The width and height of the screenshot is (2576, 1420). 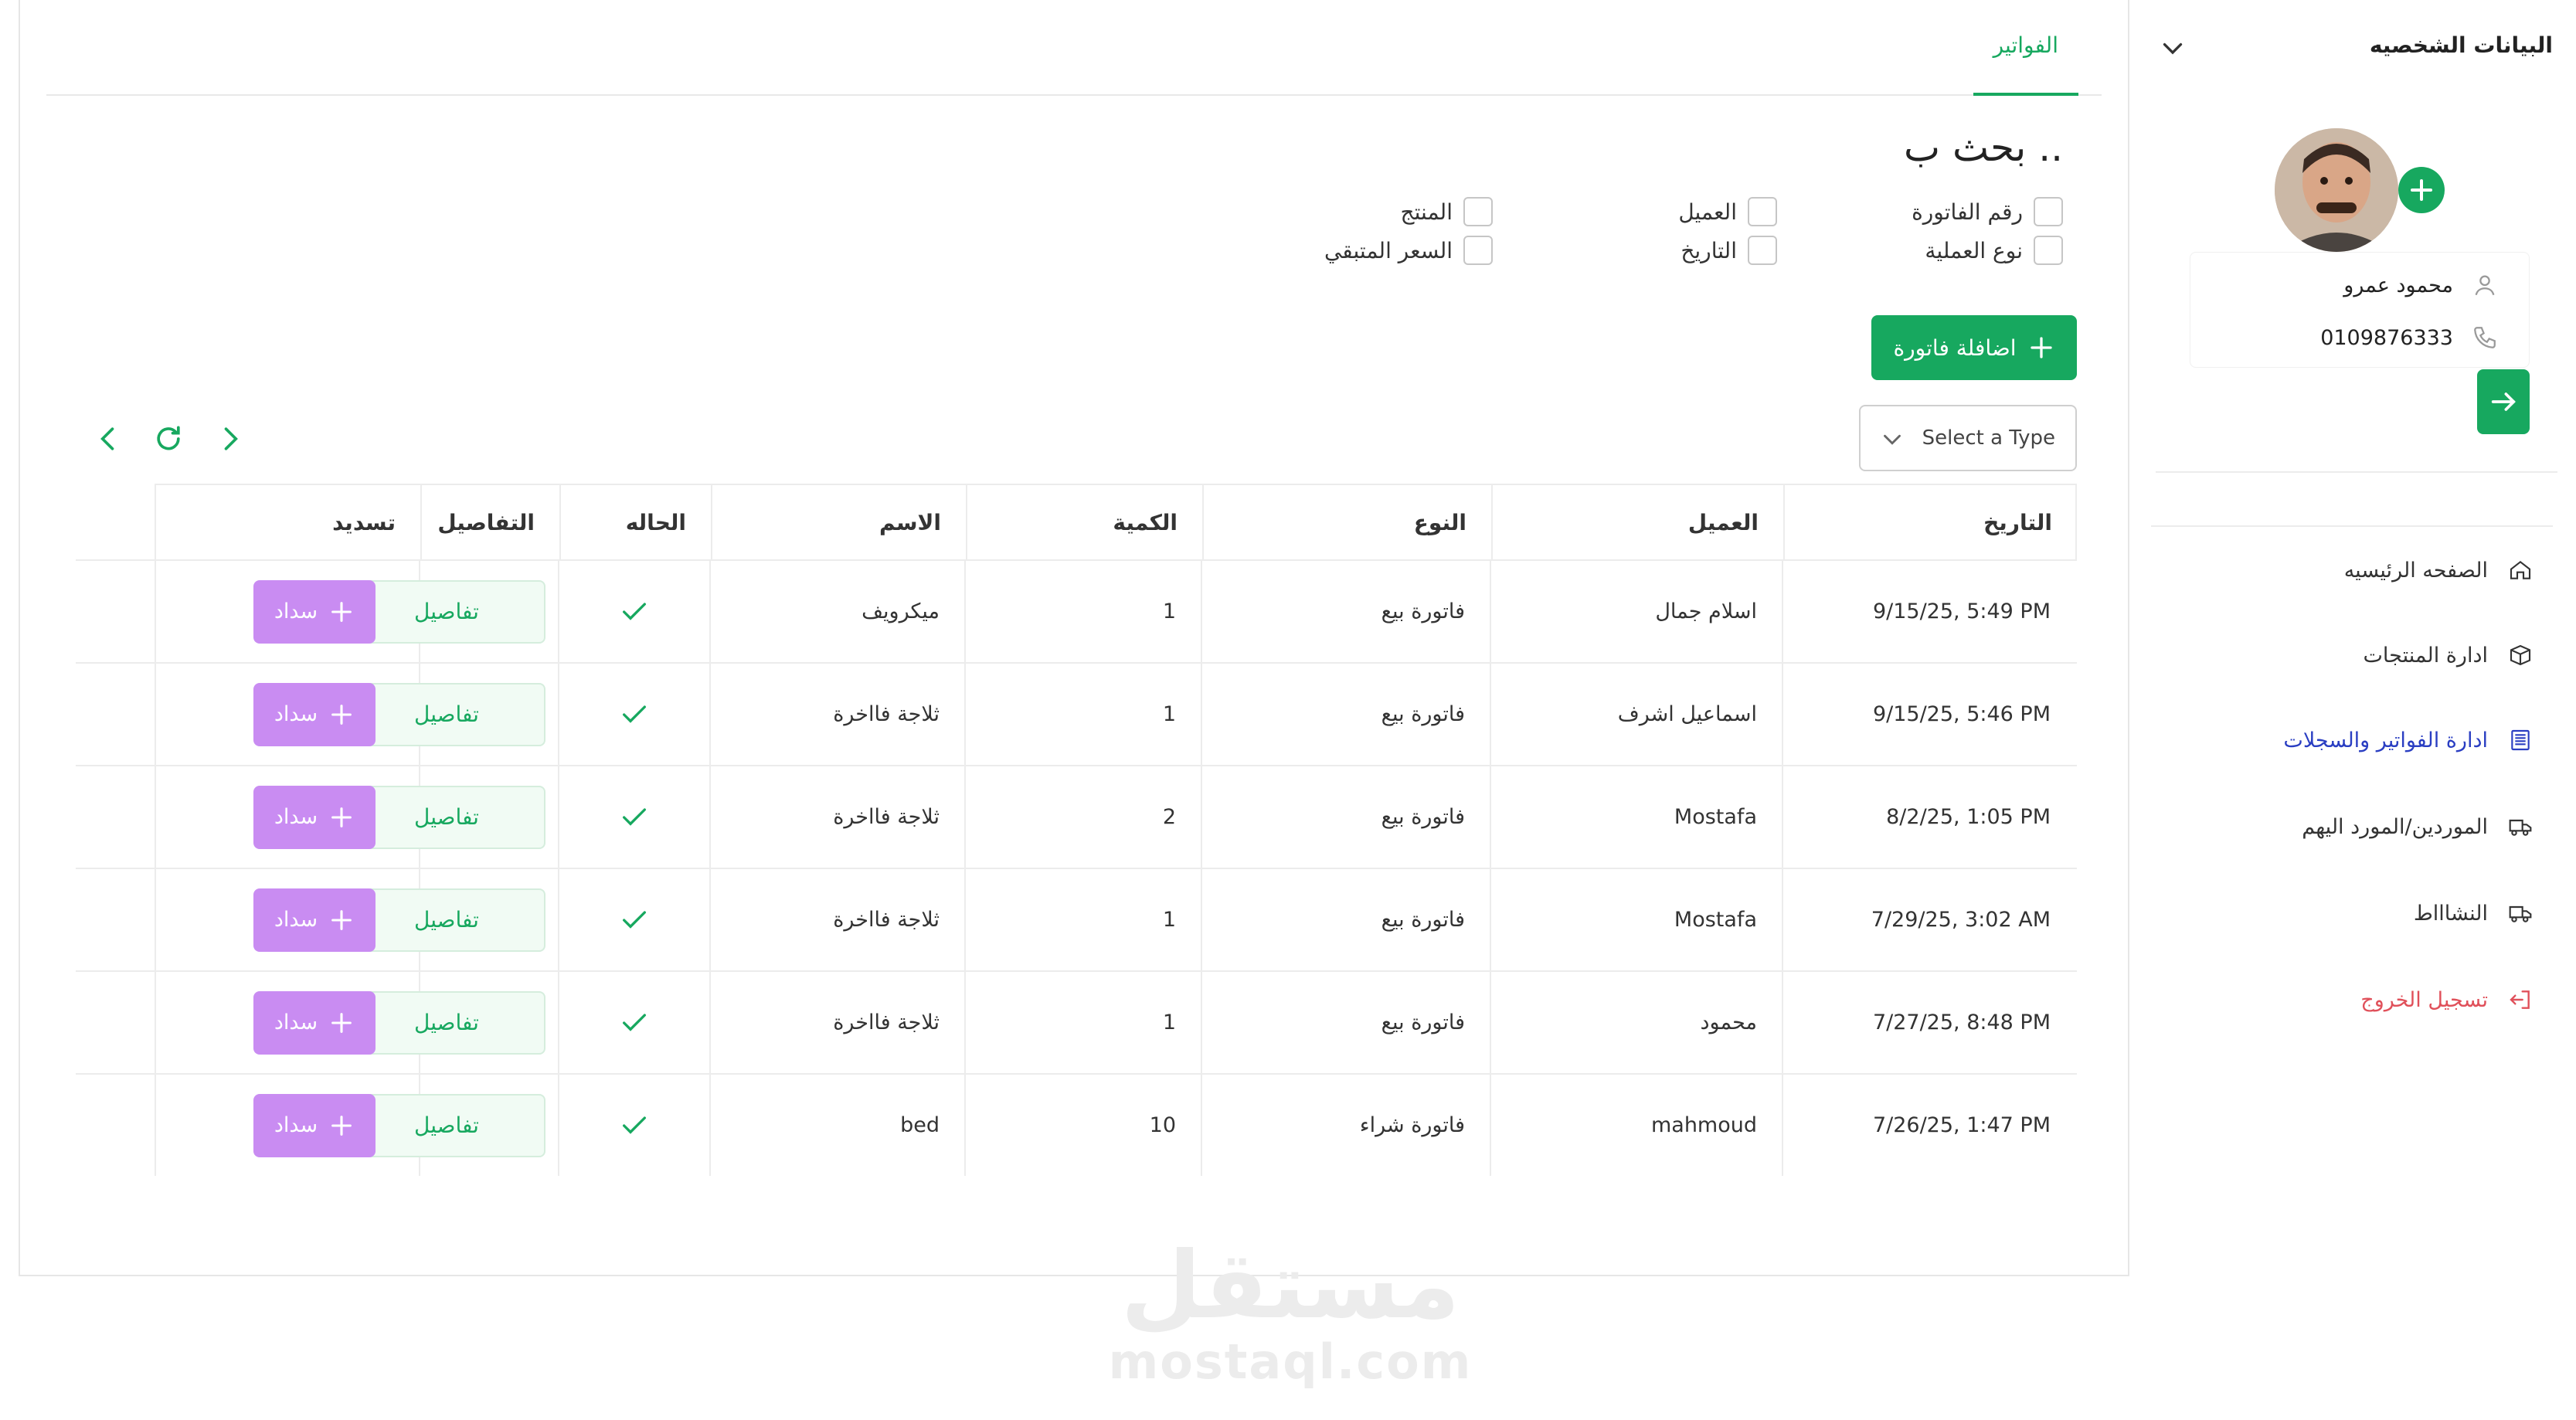 I want to click on phone-icon, so click(x=2485, y=338).